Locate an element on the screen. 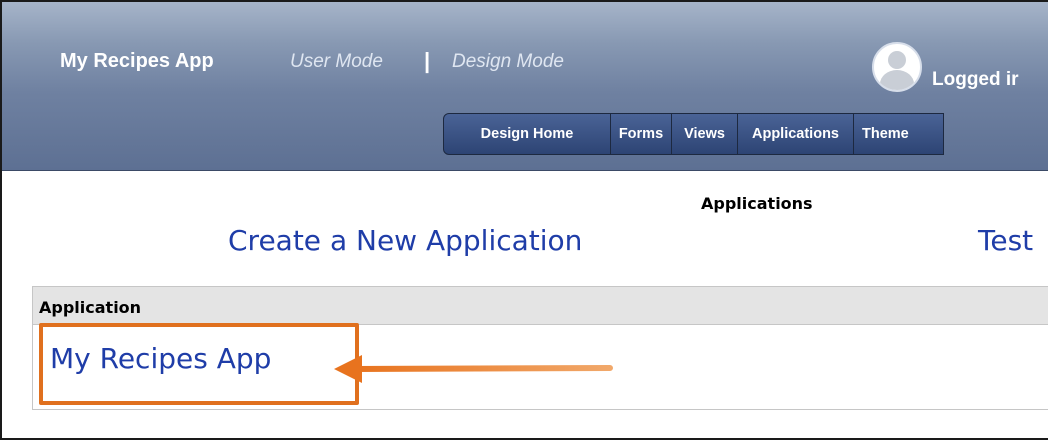 This screenshot has width=1053, height=444. avatar-head-shape is located at coordinates (897, 60).